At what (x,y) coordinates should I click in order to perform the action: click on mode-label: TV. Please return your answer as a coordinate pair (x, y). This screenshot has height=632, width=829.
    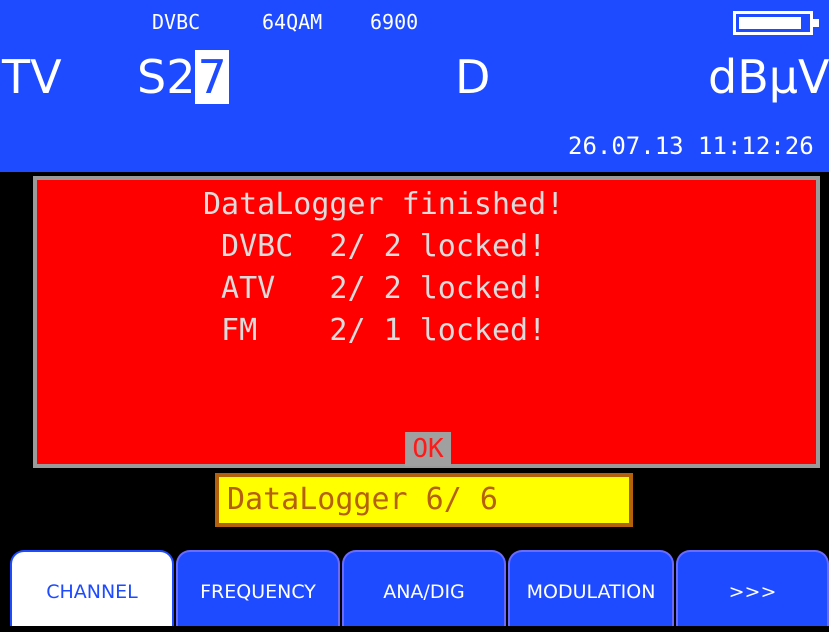
    Looking at the image, I should click on (32, 77).